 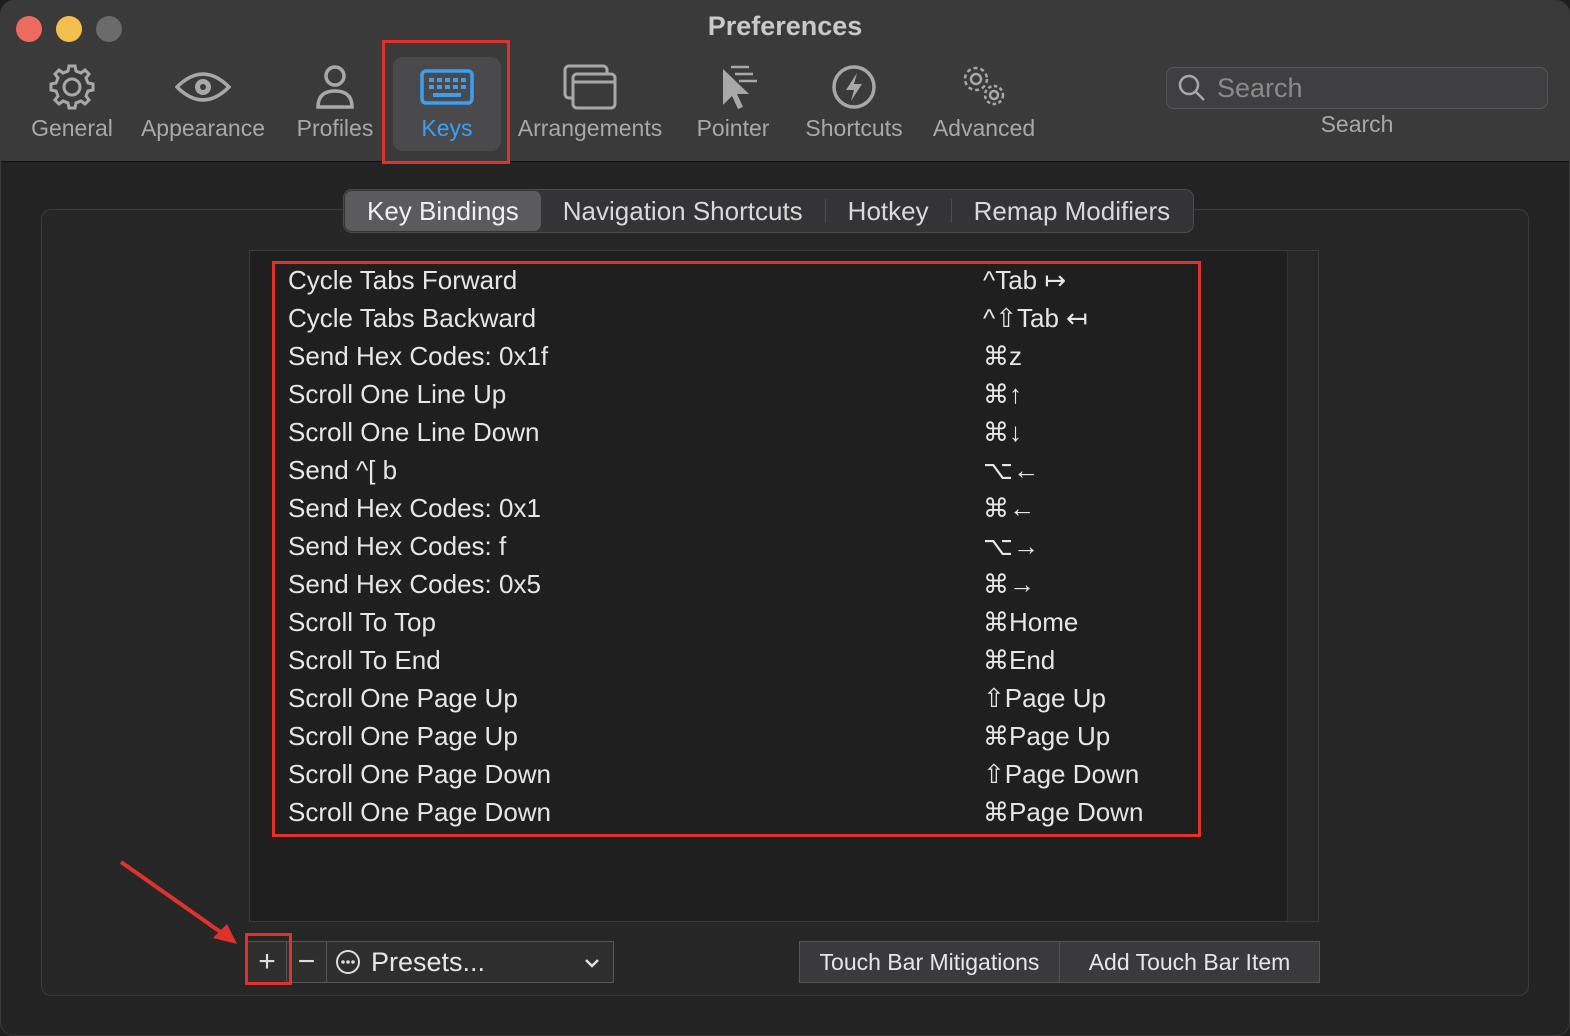 I want to click on vertical-scrollbar, so click(x=1302, y=586).